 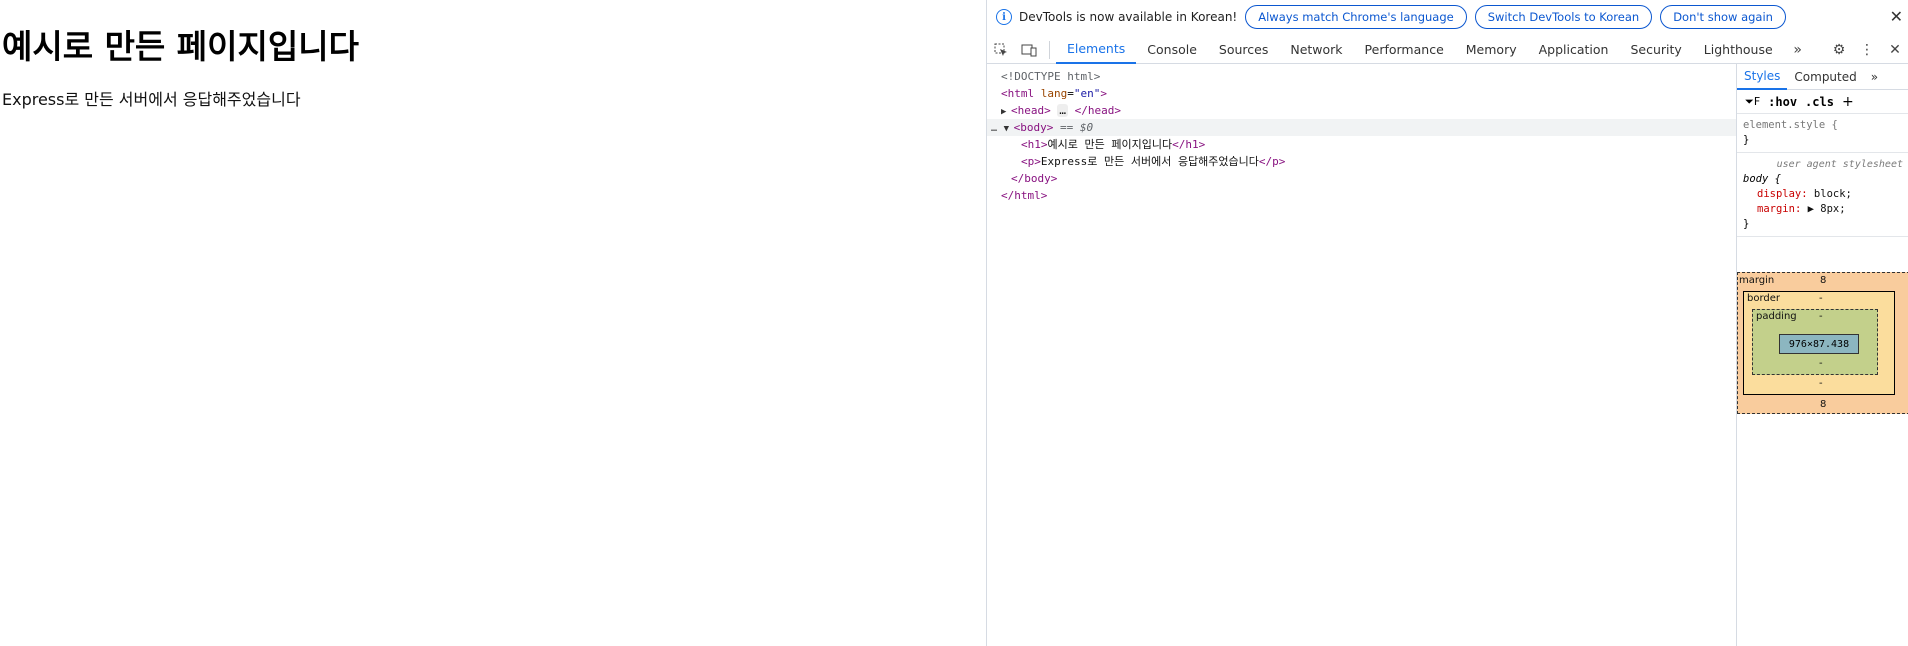 What do you see at coordinates (1757, 280) in the screenshot?
I see `margin-label: margin` at bounding box center [1757, 280].